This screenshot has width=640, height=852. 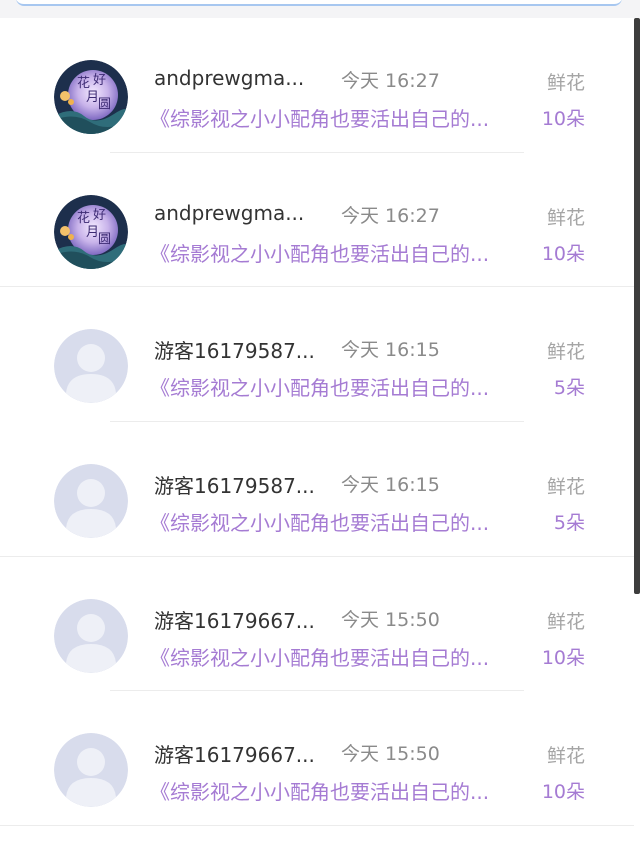 I want to click on divider, so click(x=317, y=826).